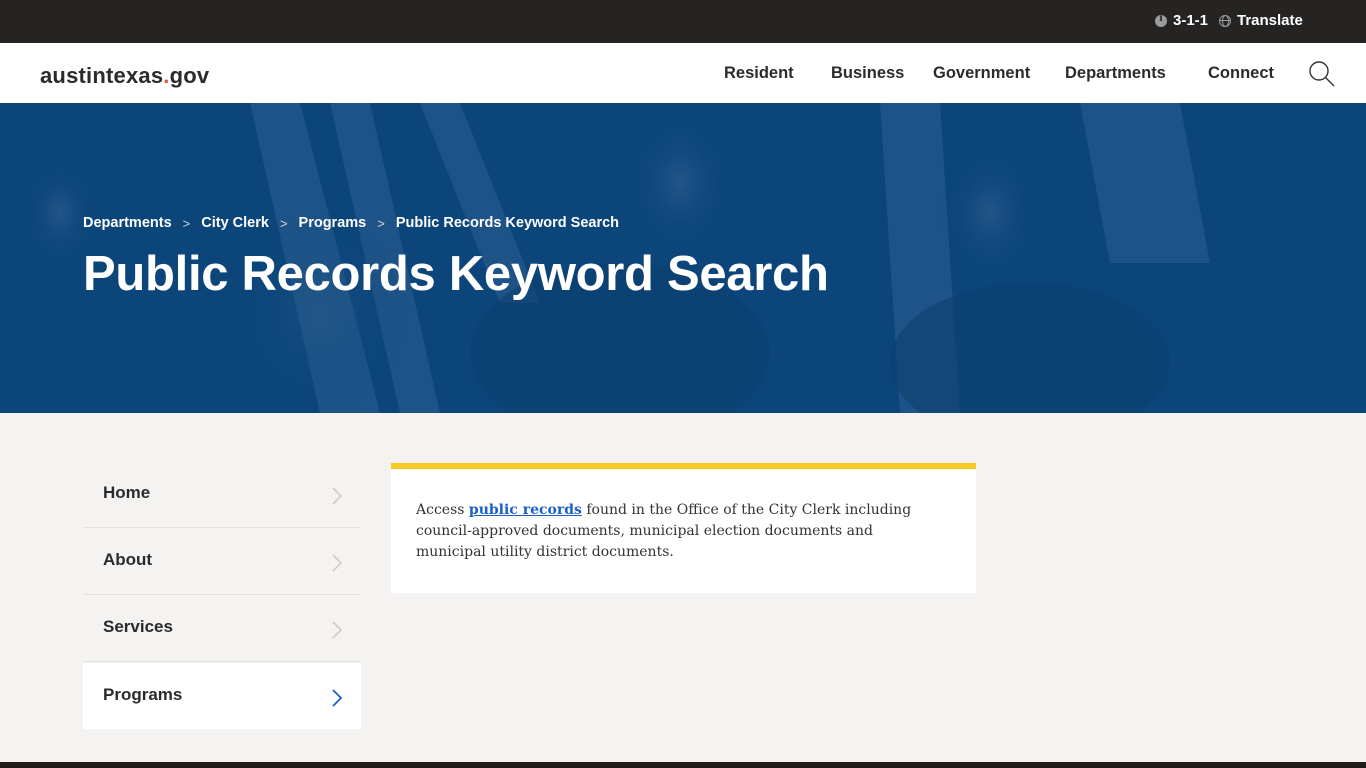 Image resolution: width=1366 pixels, height=768 pixels. Describe the element at coordinates (222, 696) in the screenshot. I see `side-nav-item-programs: Programs` at that location.